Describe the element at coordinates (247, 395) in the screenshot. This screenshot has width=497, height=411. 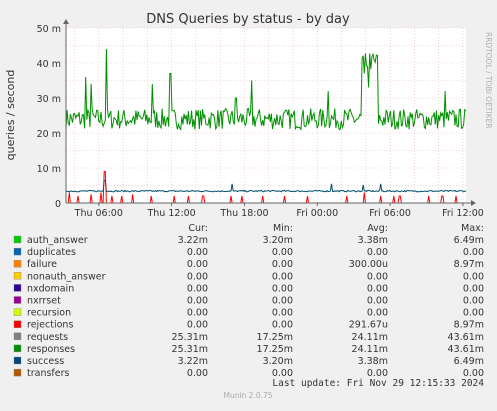
I see `munin-version-footer: Munin 2.0.75` at that location.